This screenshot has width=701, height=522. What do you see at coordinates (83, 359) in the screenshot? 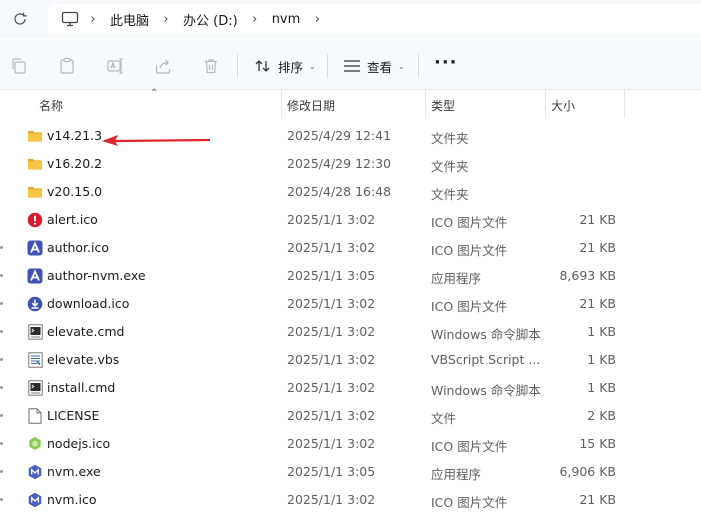
I see `file-name: elevate.vbs` at bounding box center [83, 359].